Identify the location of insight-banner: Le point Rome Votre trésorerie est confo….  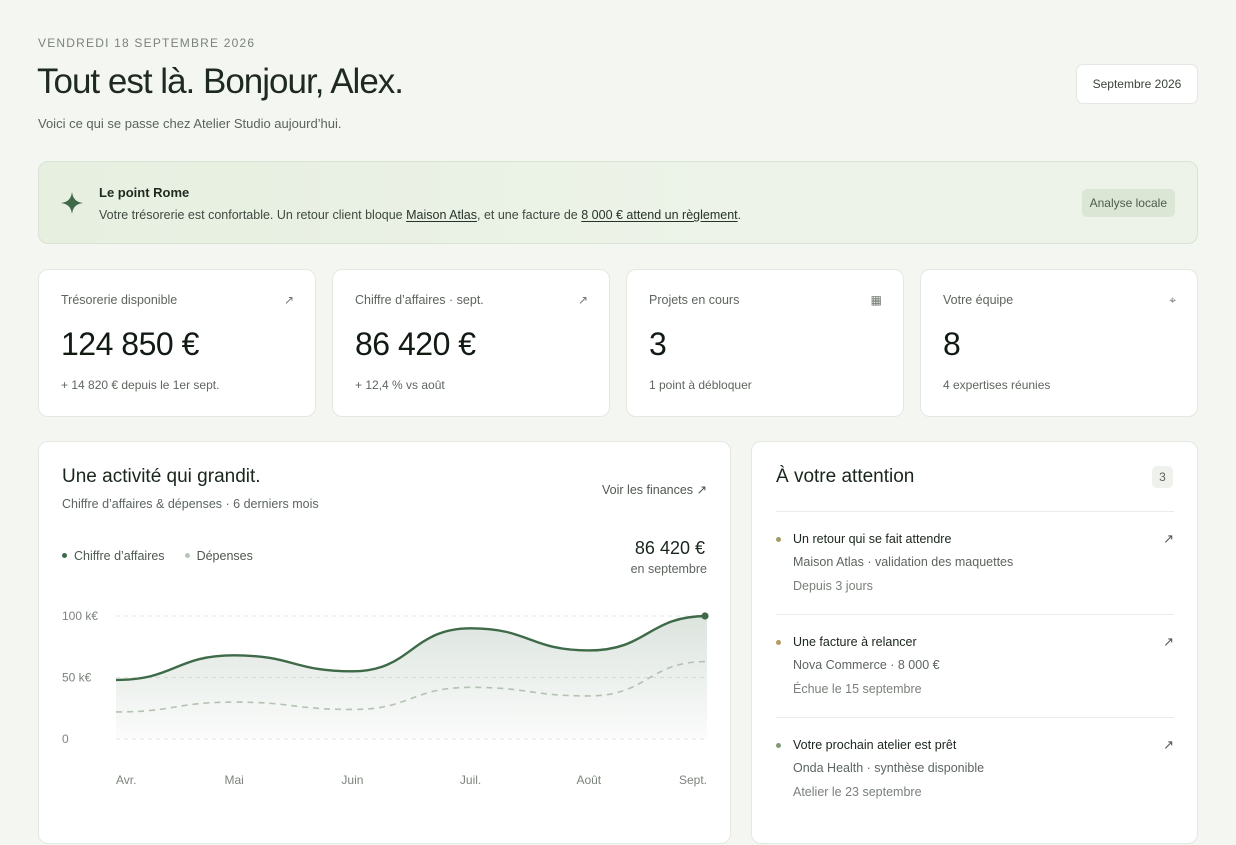
(618, 202).